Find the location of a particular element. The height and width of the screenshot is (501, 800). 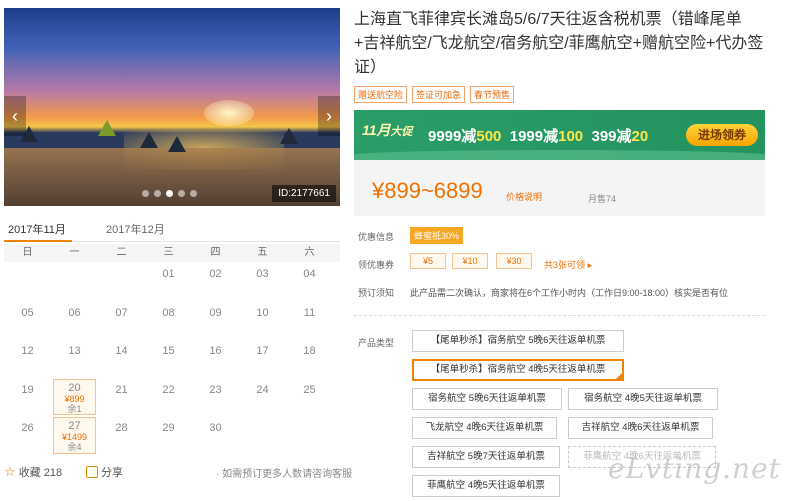

price-note-link: 价格说明 is located at coordinates (524, 196).